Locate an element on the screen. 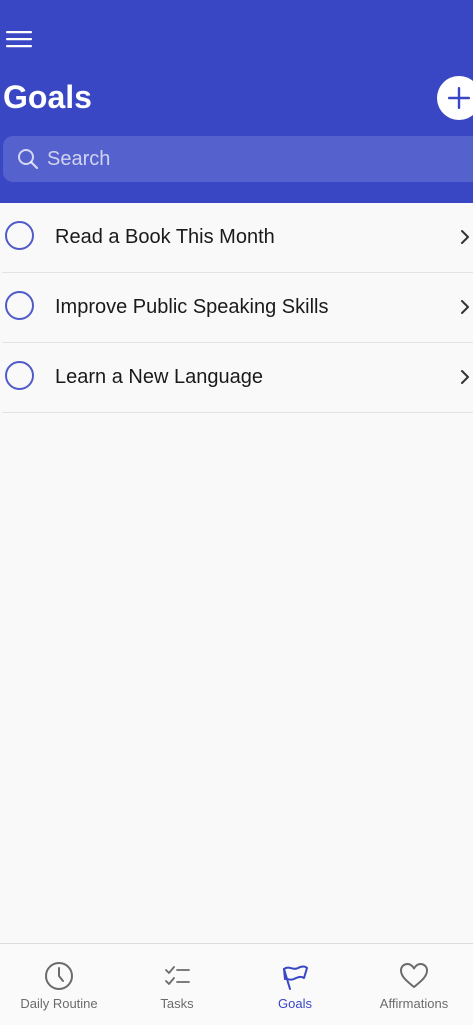 Image resolution: width=473 pixels, height=1025 pixels. page-title: Goals is located at coordinates (47, 97).